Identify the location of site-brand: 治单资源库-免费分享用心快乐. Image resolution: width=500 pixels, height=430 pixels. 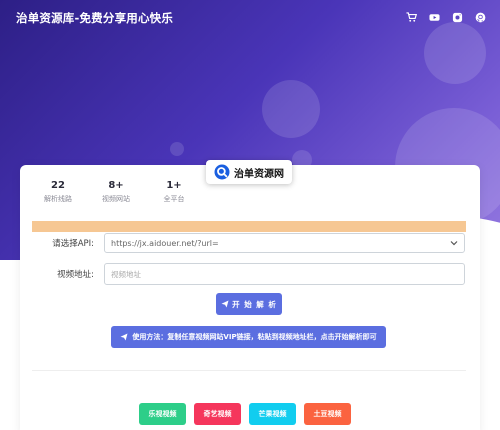
(94, 18).